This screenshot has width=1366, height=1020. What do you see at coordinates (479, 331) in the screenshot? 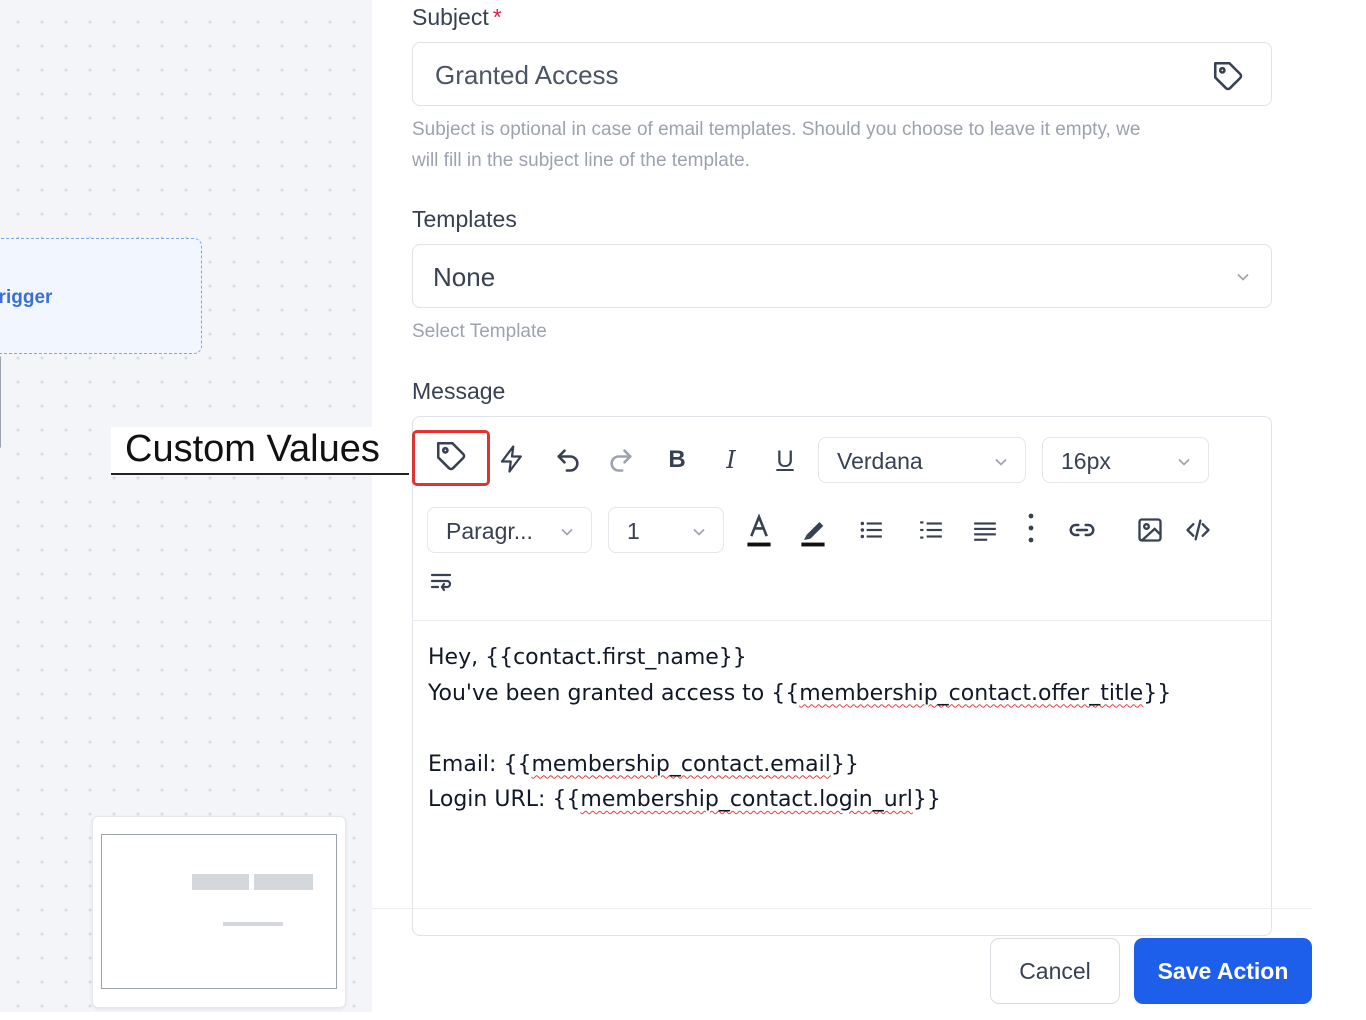
I see `templates-helper-text: Select Template` at bounding box center [479, 331].